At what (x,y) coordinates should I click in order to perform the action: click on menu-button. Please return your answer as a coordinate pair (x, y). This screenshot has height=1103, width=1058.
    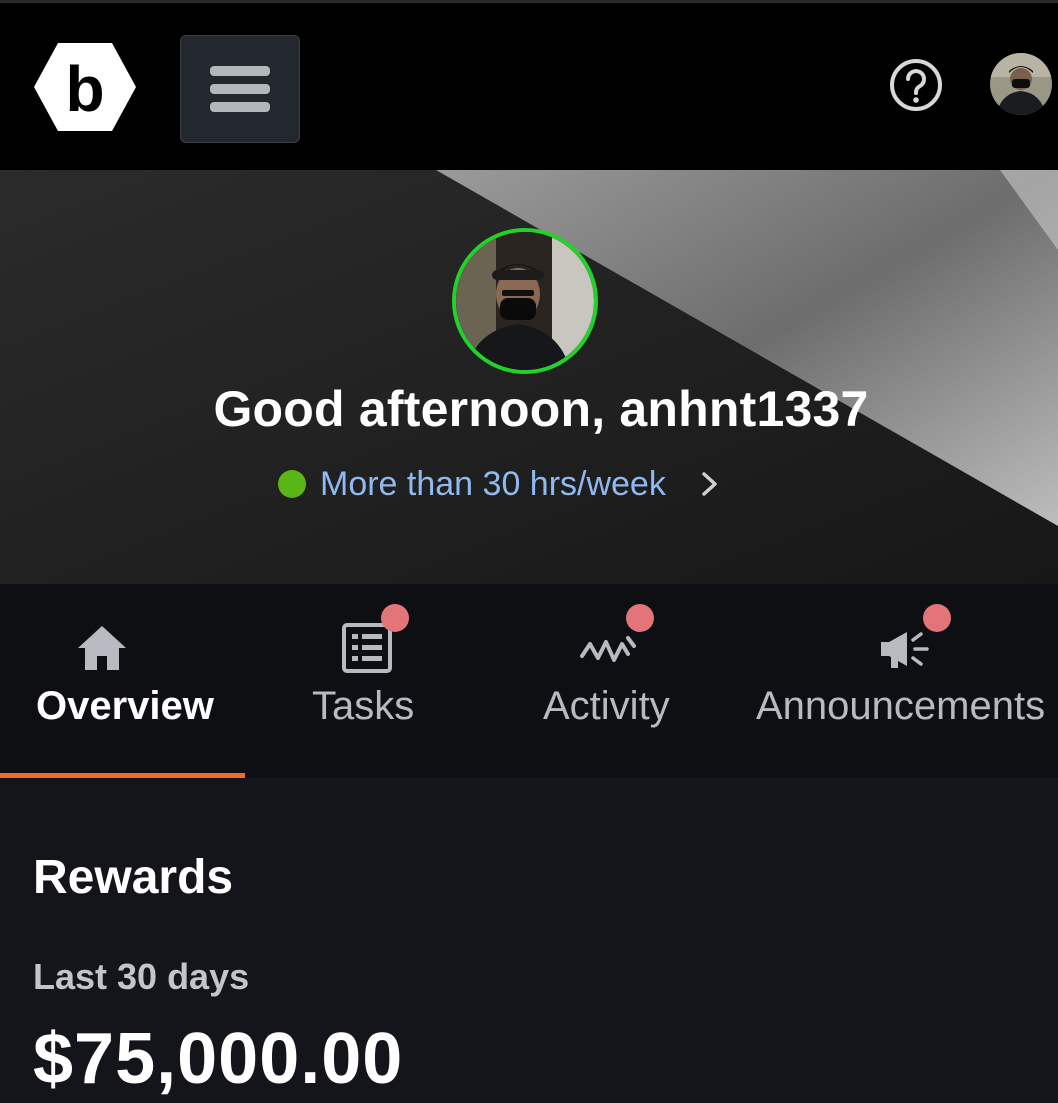
    Looking at the image, I should click on (240, 89).